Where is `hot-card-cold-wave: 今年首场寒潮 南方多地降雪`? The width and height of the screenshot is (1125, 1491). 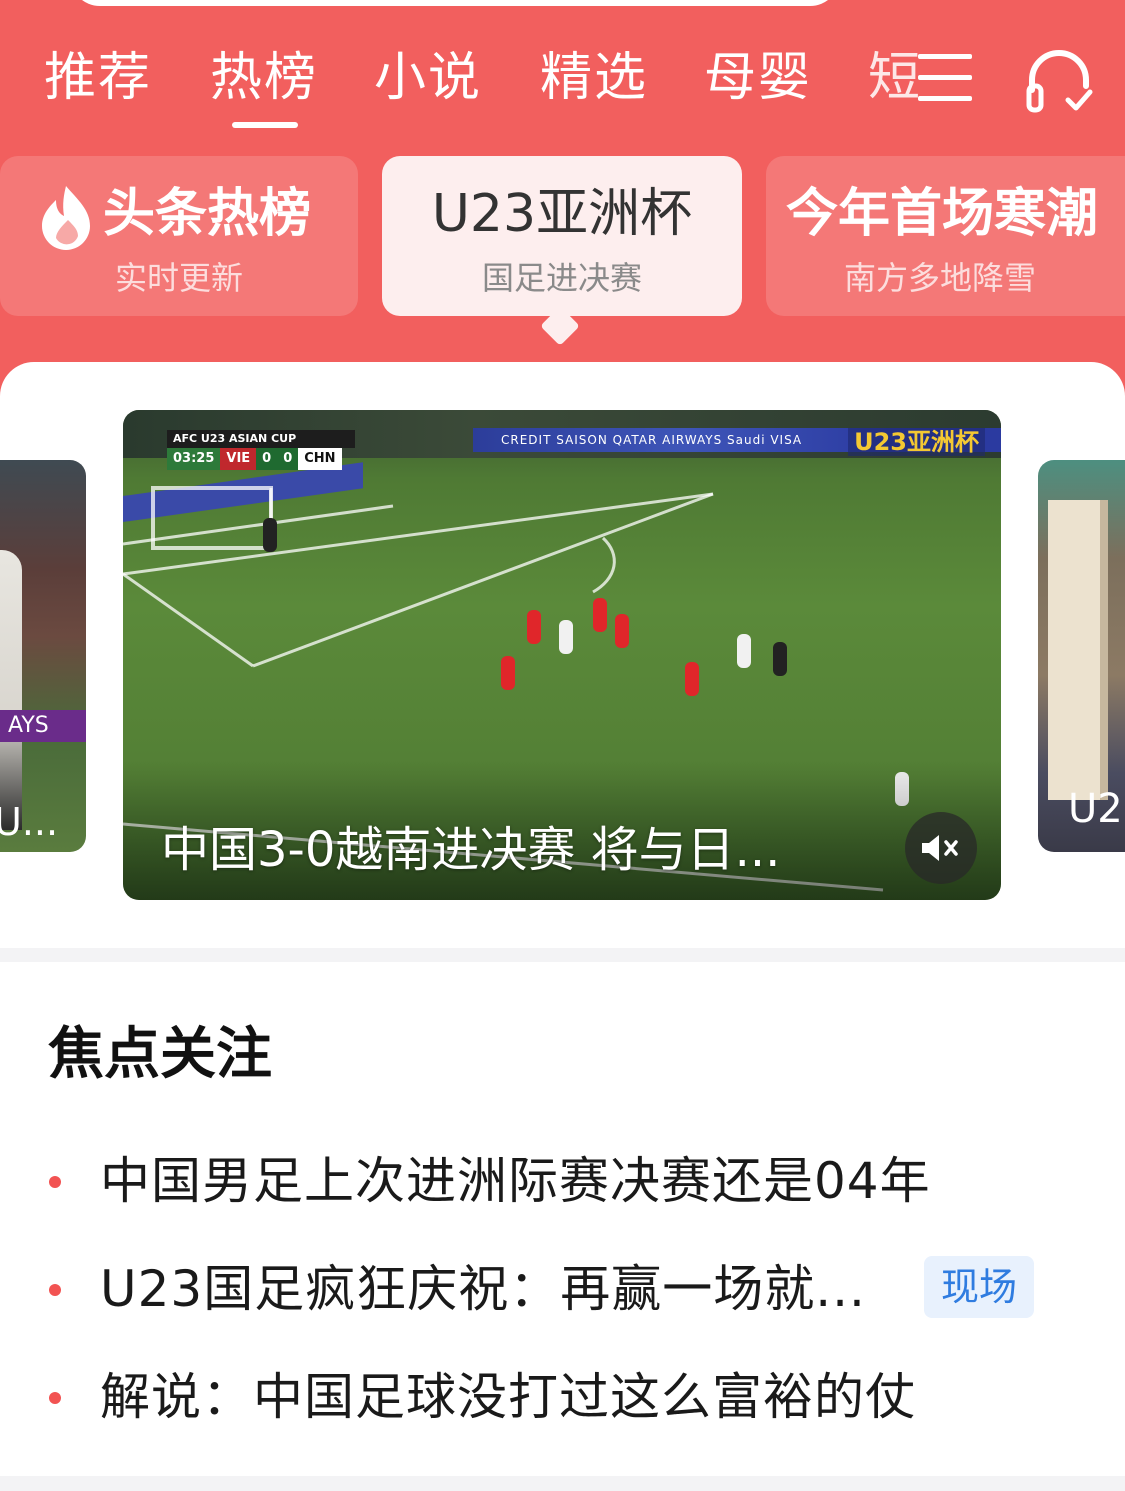 hot-card-cold-wave: 今年首场寒潮 南方多地降雪 is located at coordinates (945, 236).